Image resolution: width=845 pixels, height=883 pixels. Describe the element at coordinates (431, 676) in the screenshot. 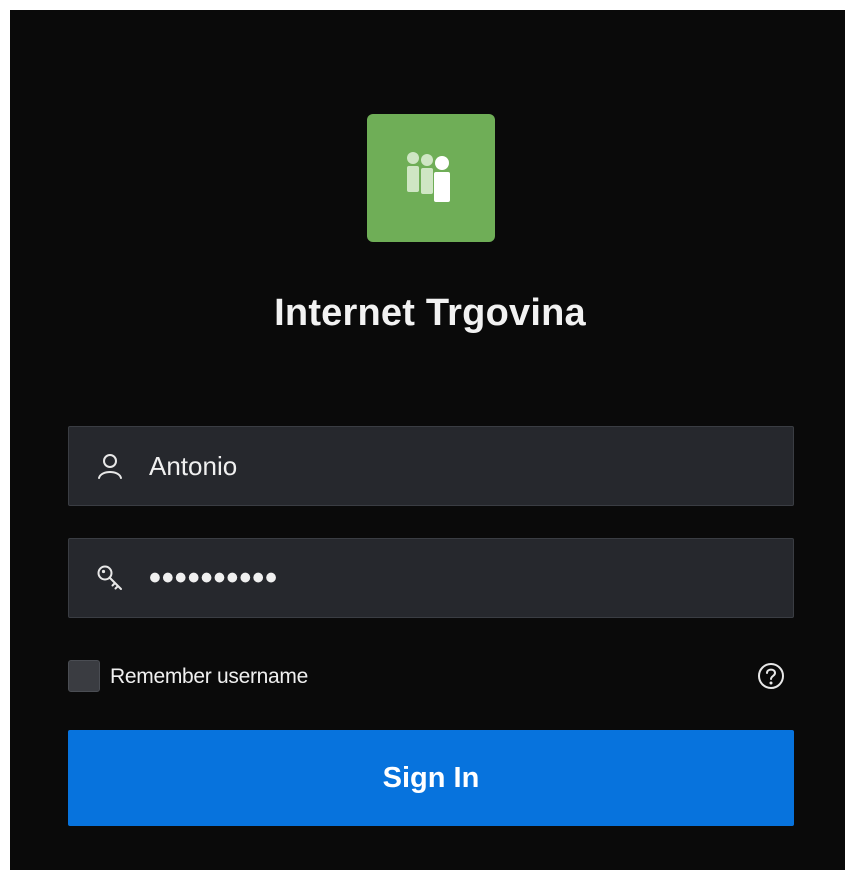

I see `remember-row: Remember username` at that location.